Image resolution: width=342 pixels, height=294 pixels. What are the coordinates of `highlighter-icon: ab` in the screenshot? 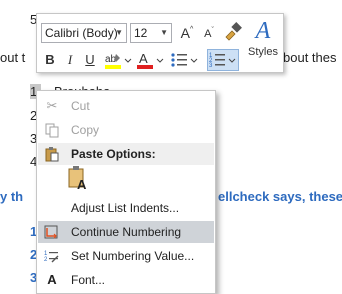 It's located at (118, 61).